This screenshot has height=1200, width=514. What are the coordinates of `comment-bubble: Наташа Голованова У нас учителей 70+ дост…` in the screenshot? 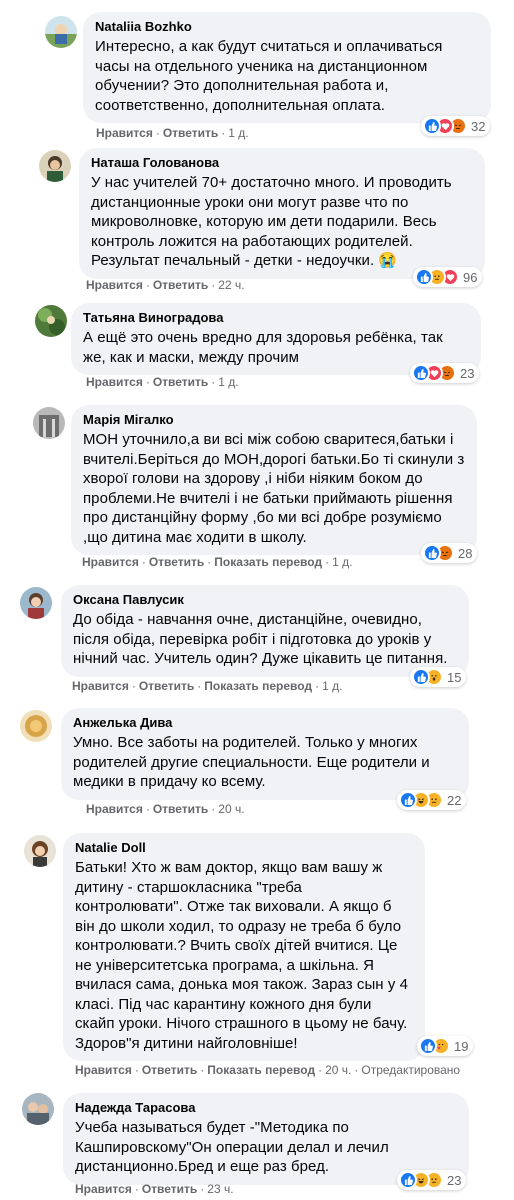 It's located at (282, 213).